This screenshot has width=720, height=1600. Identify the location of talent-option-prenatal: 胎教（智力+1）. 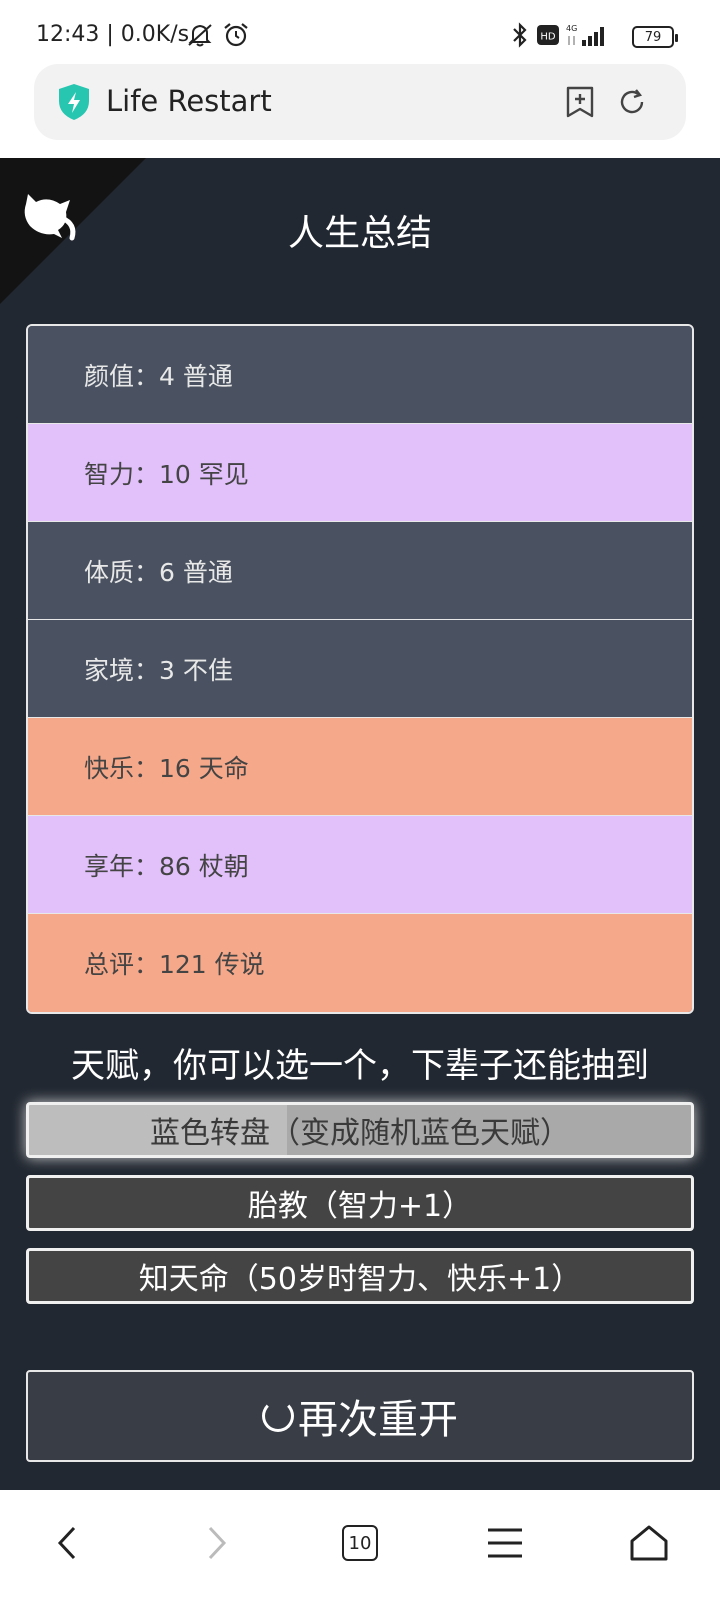
(360, 1203).